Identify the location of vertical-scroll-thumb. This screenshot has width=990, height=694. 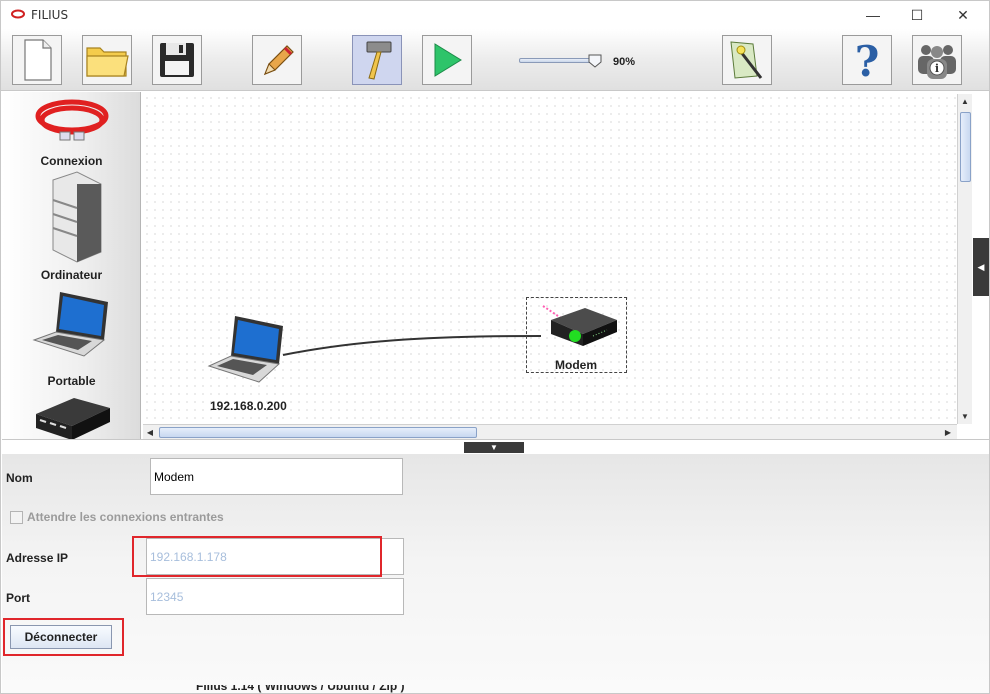
(965, 147).